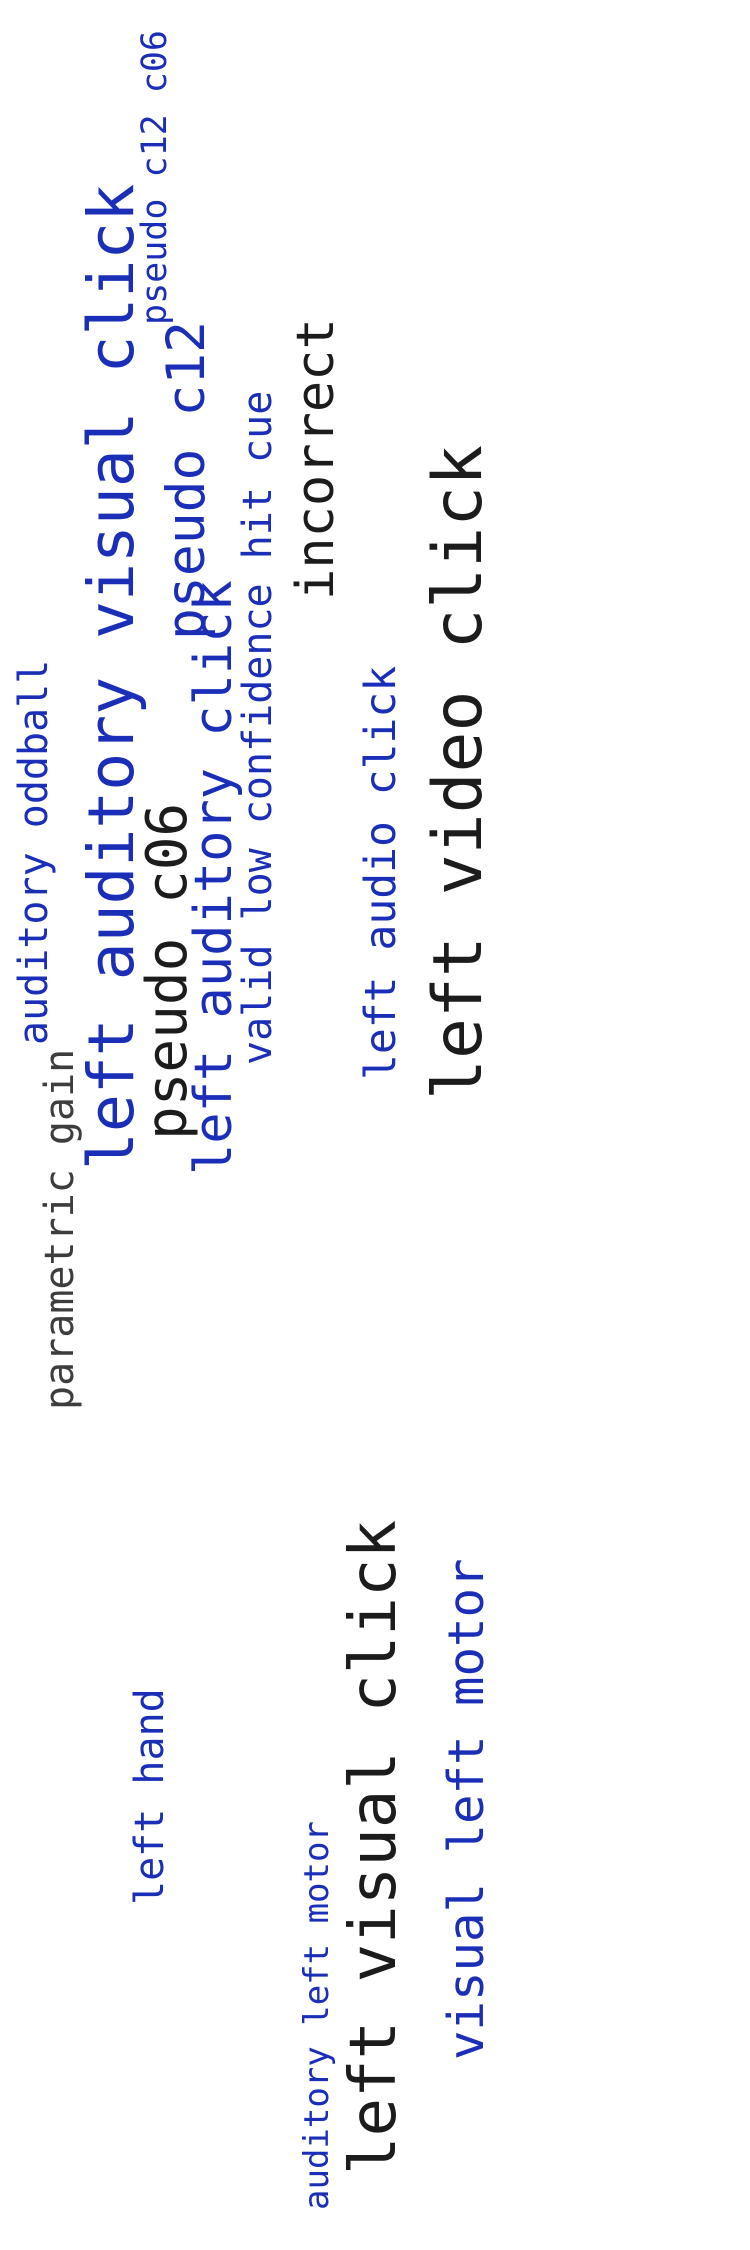  What do you see at coordinates (111, 676) in the screenshot?
I see `word-left-auditory-visual-click: left auditory visual click` at bounding box center [111, 676].